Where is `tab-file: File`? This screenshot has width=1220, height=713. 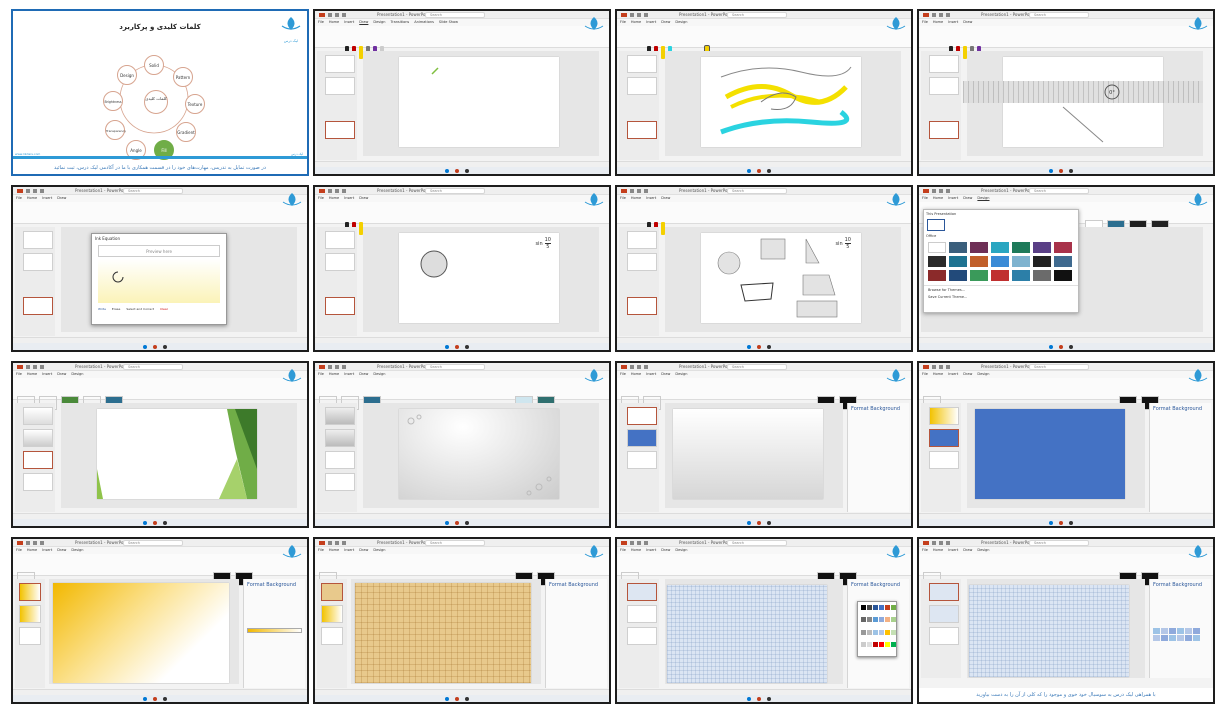
tab-file: File is located at coordinates (321, 22).